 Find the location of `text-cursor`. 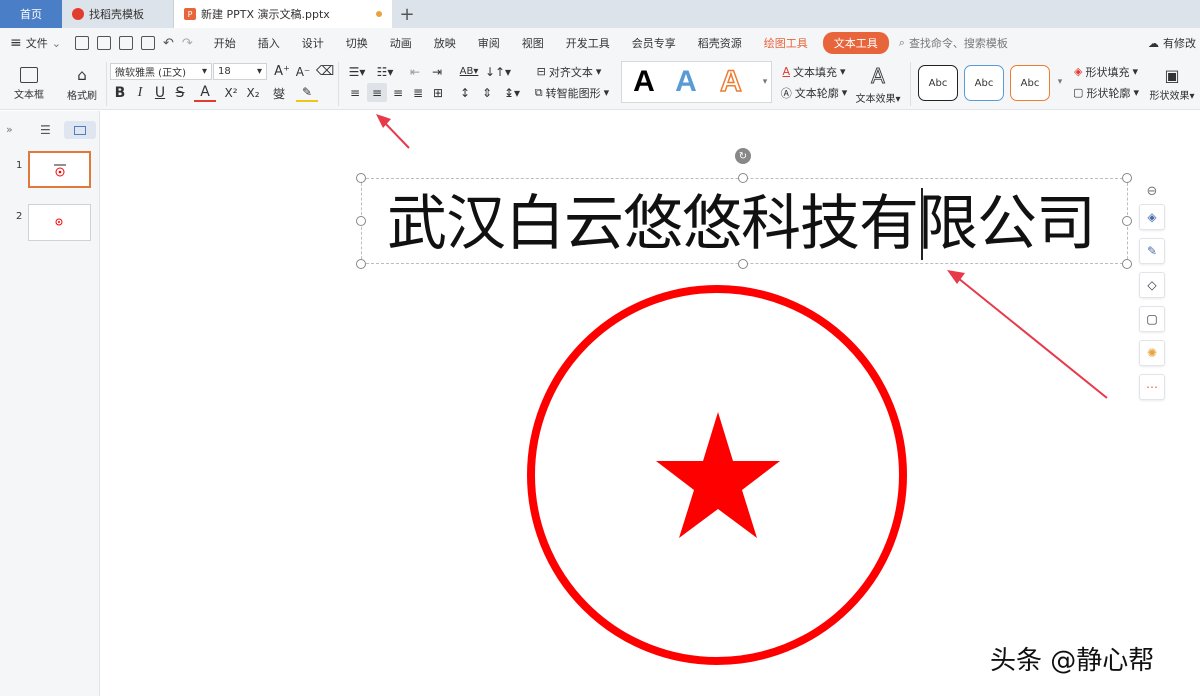

text-cursor is located at coordinates (922, 224).